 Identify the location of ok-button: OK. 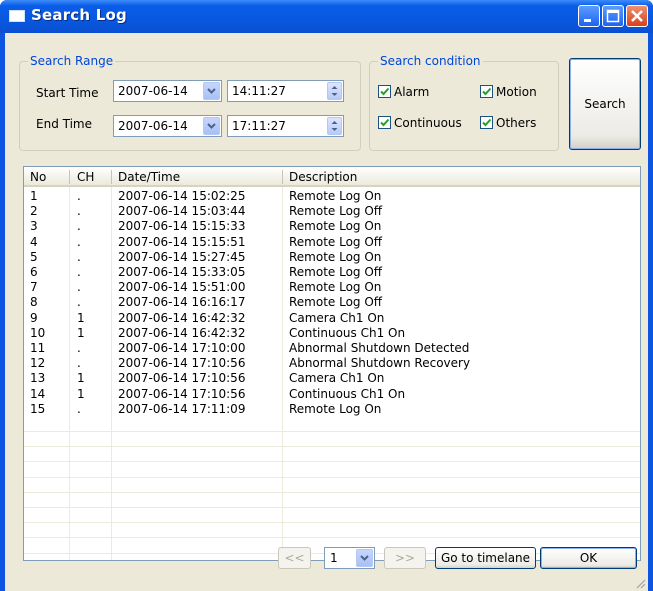
(588, 558).